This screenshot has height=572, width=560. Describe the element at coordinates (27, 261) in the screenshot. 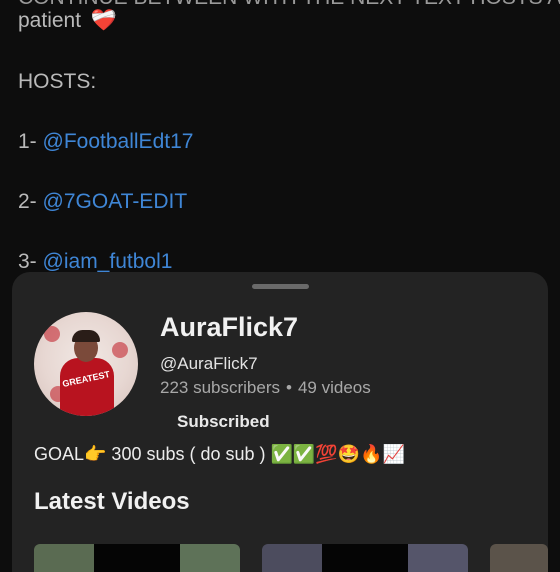

I see `host-index: 3-` at that location.